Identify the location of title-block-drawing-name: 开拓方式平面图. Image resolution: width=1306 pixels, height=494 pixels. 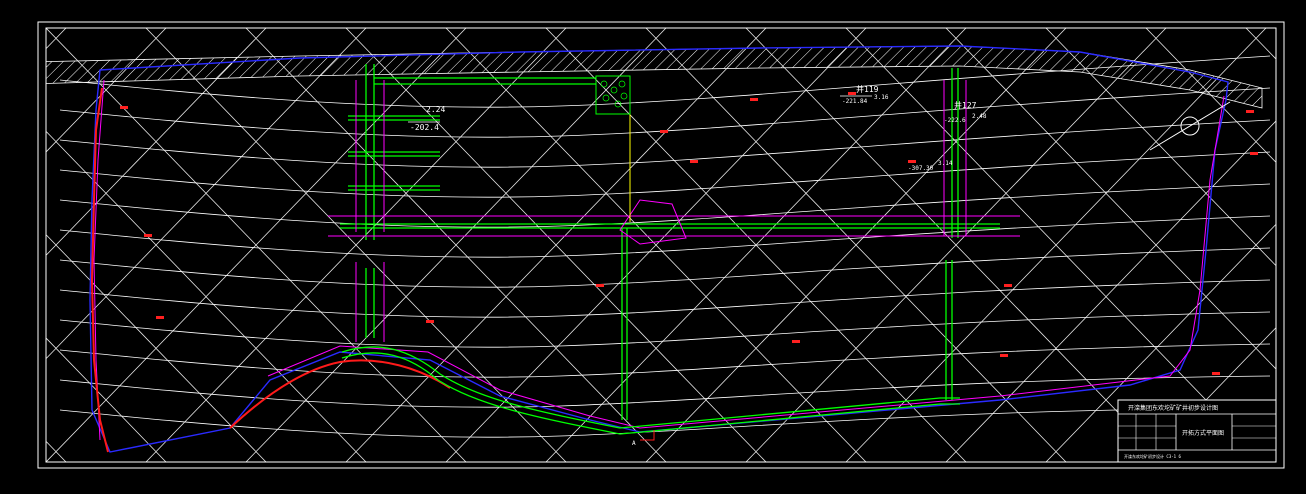
(1203, 433).